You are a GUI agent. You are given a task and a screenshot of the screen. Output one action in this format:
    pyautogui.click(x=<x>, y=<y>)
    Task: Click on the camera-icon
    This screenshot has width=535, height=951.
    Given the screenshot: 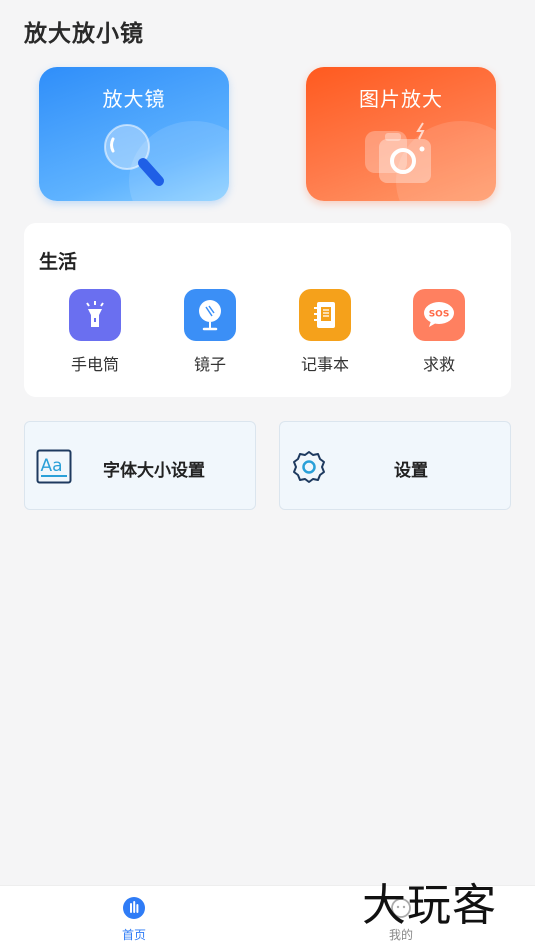 What is the action you would take?
    pyautogui.click(x=401, y=158)
    